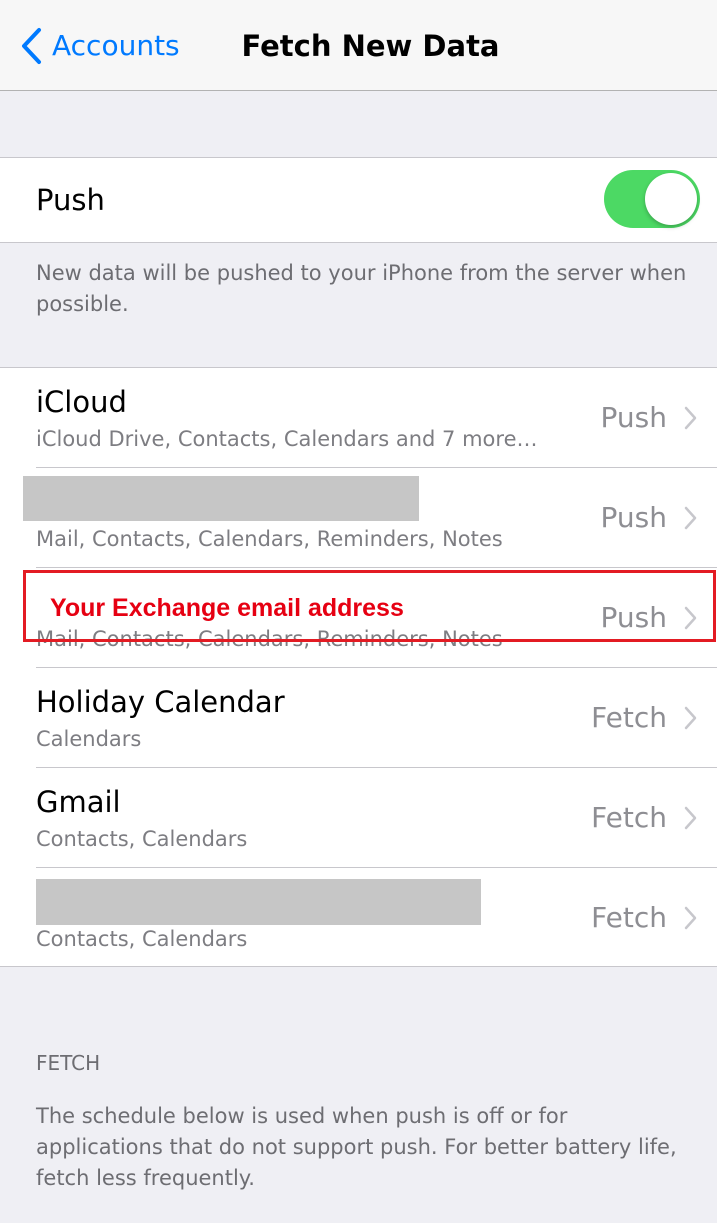 The width and height of the screenshot is (717, 1223). I want to click on push-toggle, so click(652, 199).